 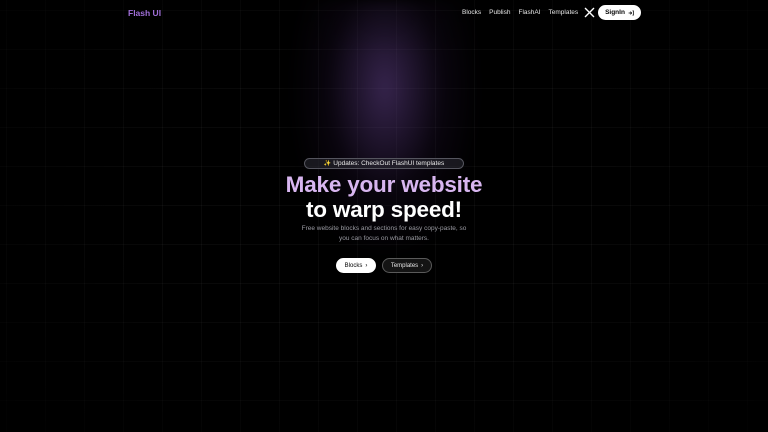 I want to click on nav-link-templates: Templates, so click(x=564, y=12).